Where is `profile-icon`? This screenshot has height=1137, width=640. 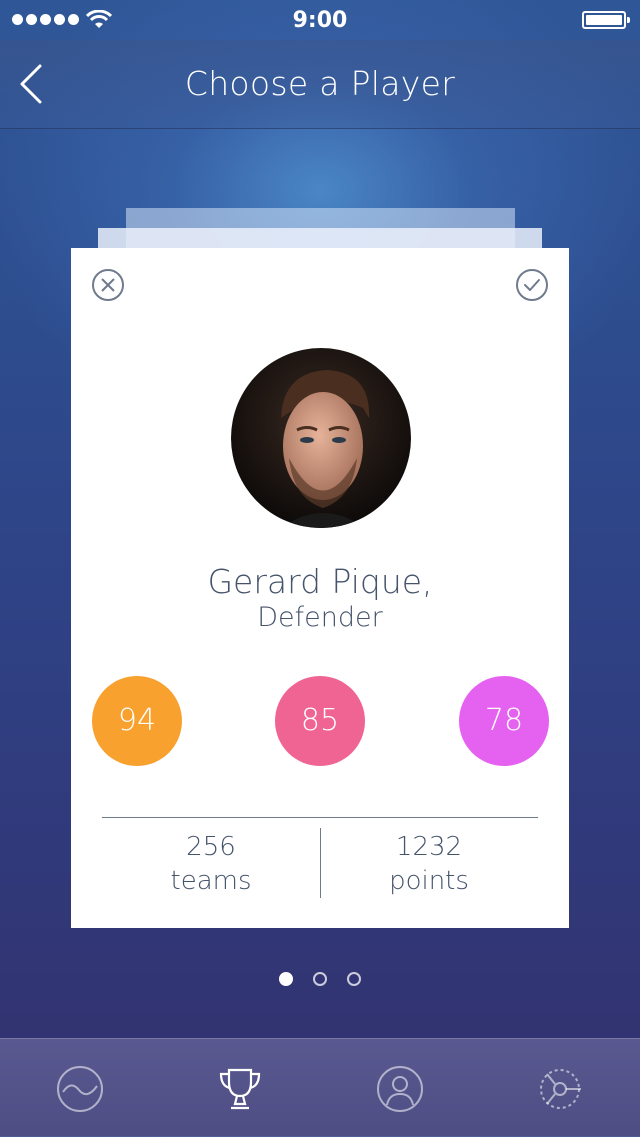 profile-icon is located at coordinates (400, 1089).